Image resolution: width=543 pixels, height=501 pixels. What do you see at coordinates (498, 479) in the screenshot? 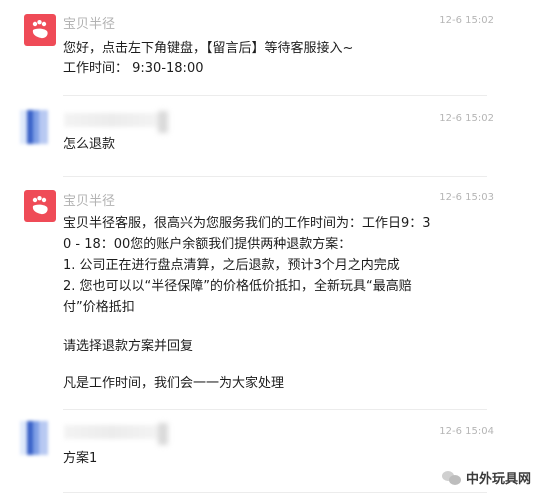
I see `watermark-label: 中外玩具网` at bounding box center [498, 479].